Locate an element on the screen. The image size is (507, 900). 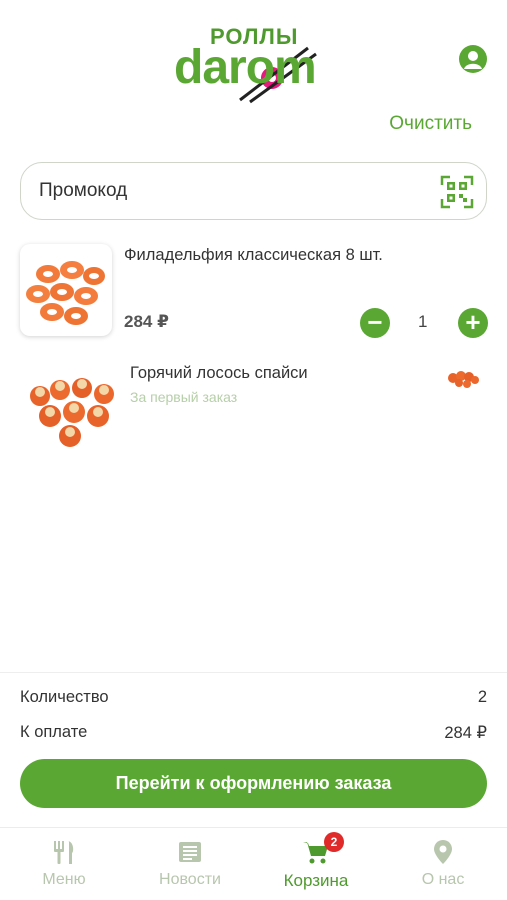
gift-name: Горячий лосось спайси is located at coordinates (219, 373).